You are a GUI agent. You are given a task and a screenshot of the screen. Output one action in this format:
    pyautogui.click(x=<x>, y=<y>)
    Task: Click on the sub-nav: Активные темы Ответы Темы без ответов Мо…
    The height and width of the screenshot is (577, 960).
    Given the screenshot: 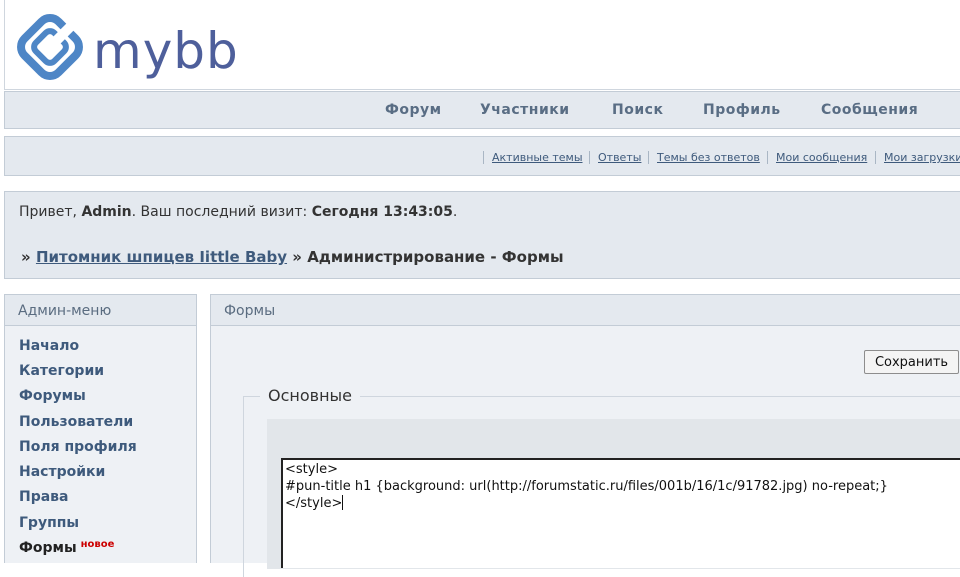 What is the action you would take?
    pyautogui.click(x=482, y=156)
    